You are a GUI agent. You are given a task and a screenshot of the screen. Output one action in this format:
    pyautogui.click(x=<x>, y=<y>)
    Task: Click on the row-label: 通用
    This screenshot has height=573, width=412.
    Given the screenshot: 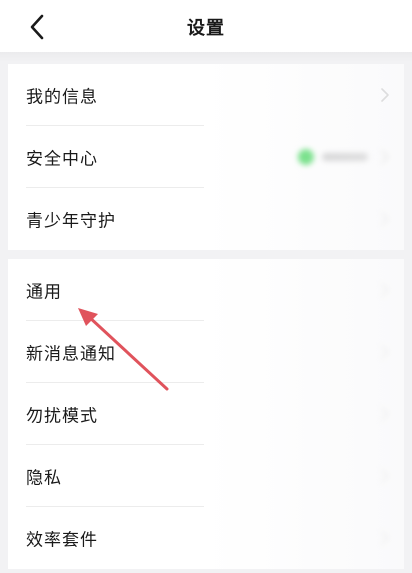 What is the action you would take?
    pyautogui.click(x=44, y=292)
    